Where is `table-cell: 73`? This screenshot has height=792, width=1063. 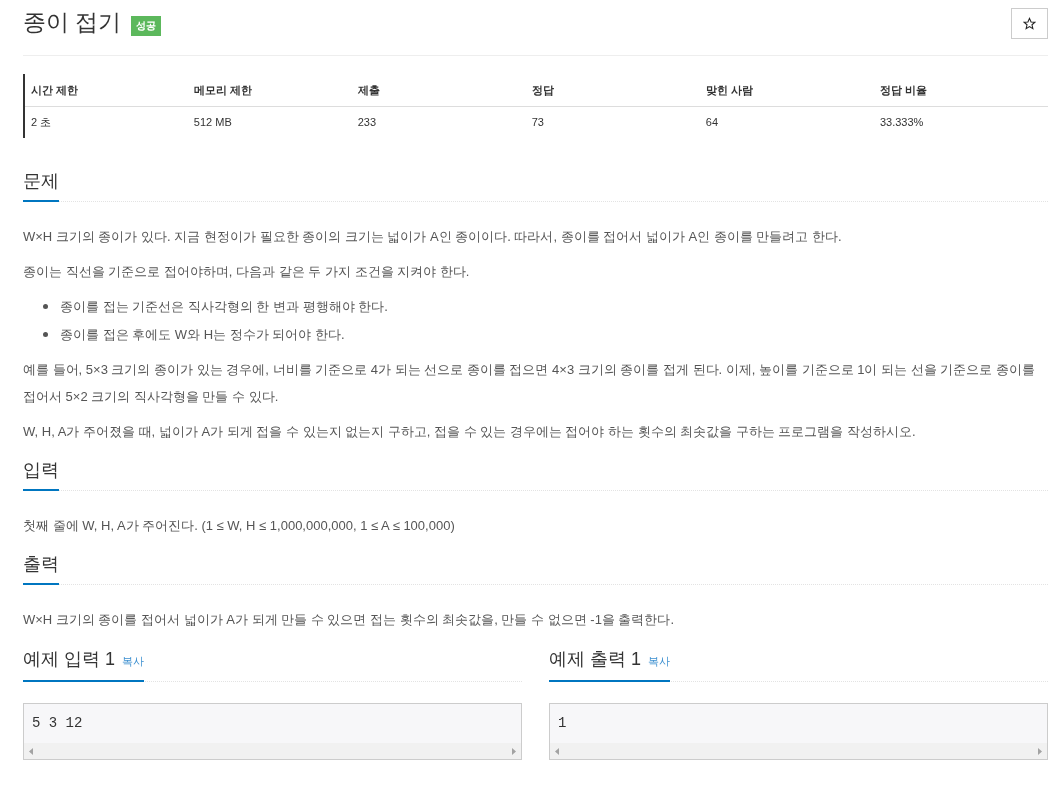 table-cell: 73 is located at coordinates (537, 122).